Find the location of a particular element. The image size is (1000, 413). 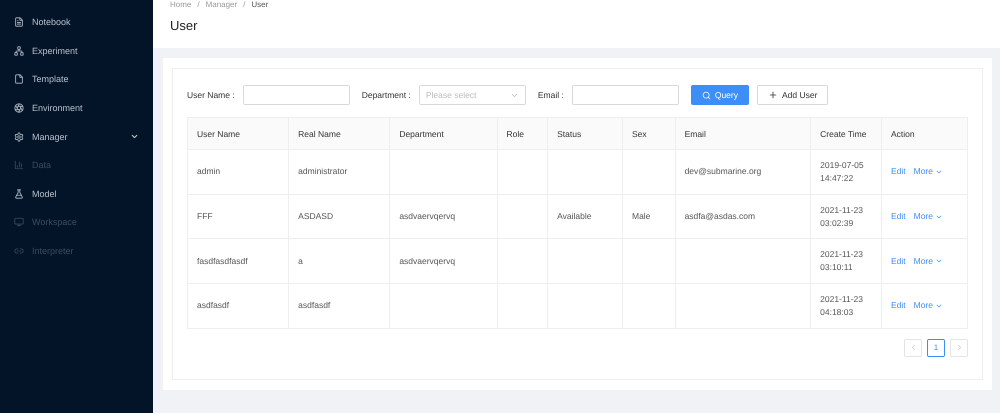

hierarchy-icon is located at coordinates (19, 51).